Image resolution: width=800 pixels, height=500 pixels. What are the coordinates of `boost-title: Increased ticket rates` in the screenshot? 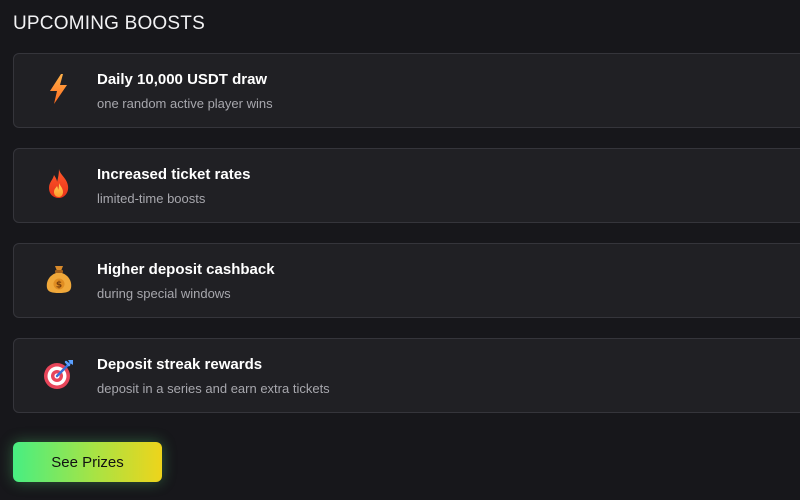 It's located at (174, 174).